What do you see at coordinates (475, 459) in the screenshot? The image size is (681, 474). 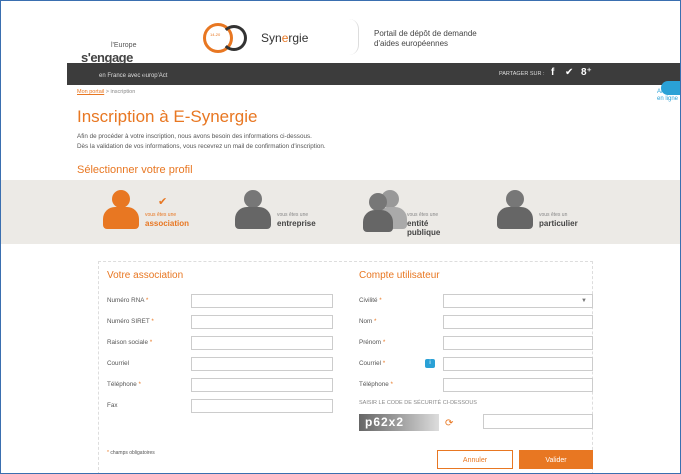 I see `cancel-button: Annuler` at bounding box center [475, 459].